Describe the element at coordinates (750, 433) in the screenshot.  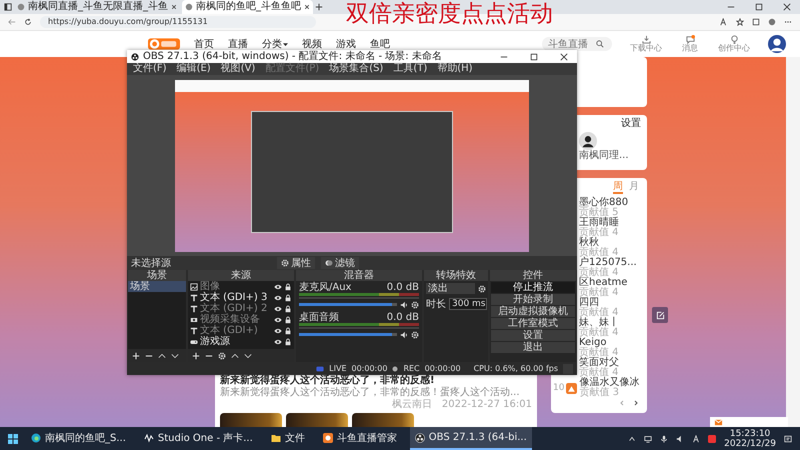
I see `clock-time: 15:23:10` at that location.